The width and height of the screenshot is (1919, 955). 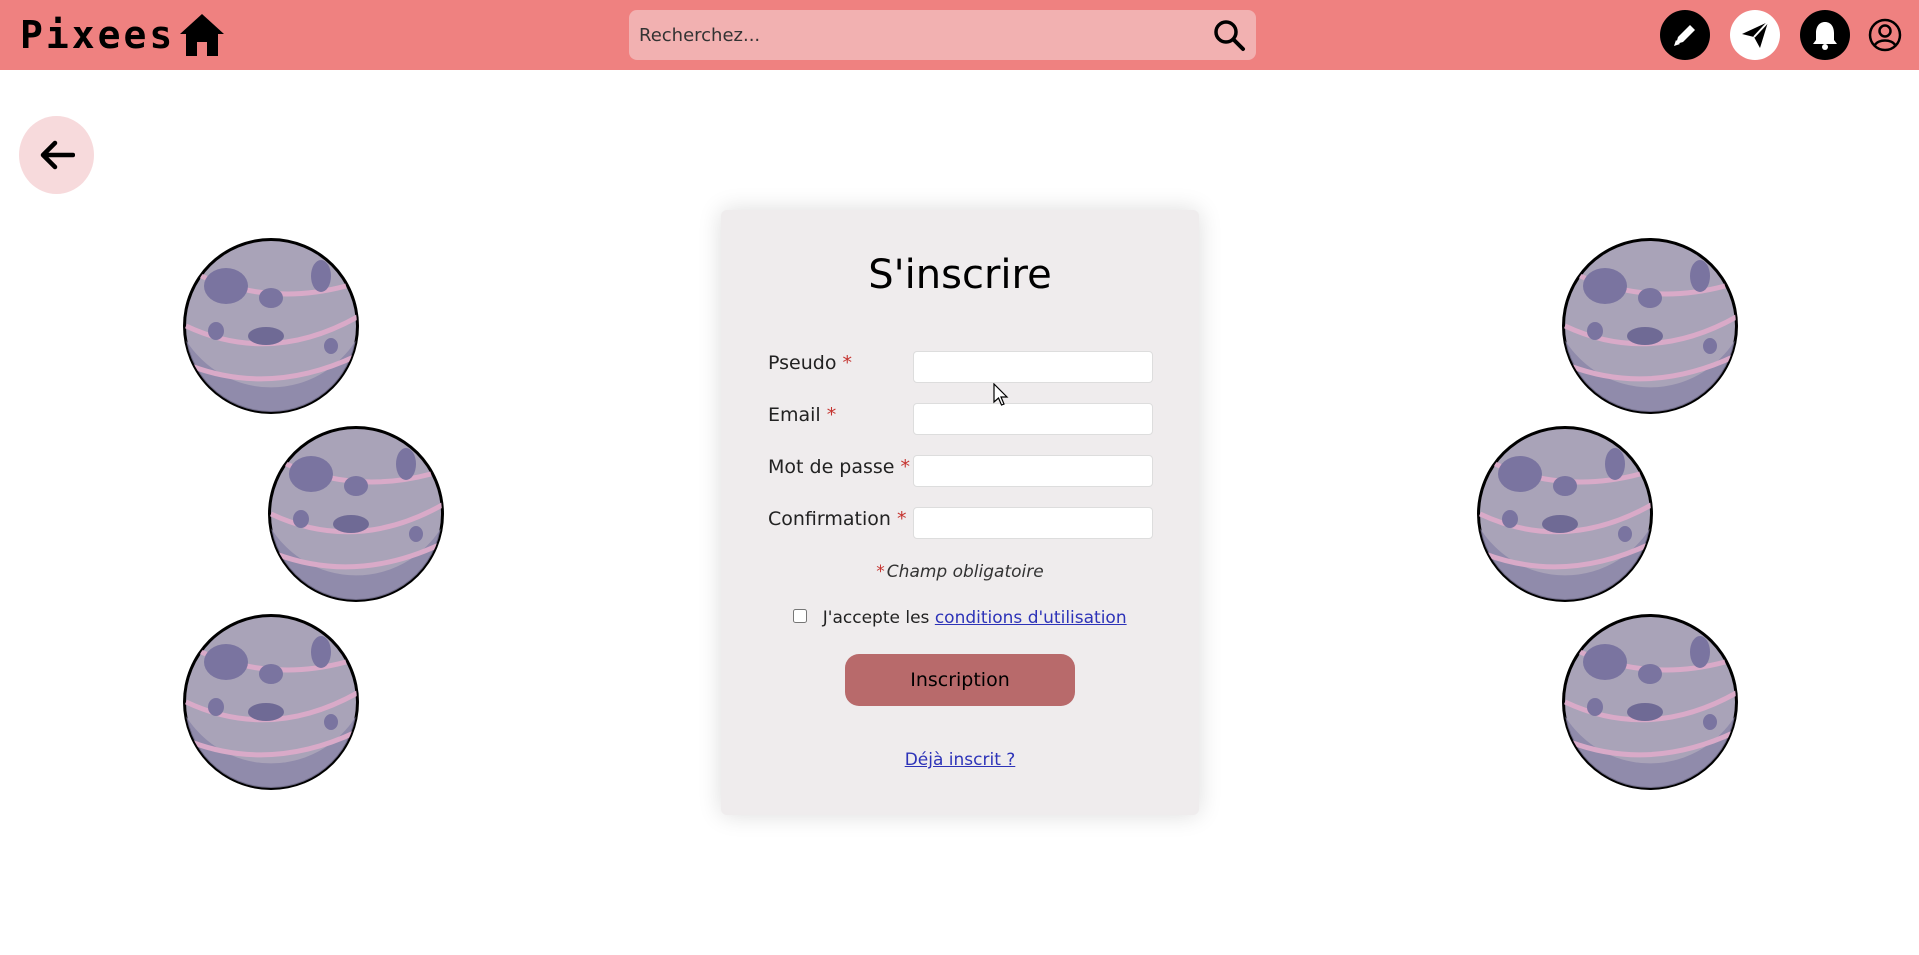 I want to click on confirmation-label: Confirmation *, so click(x=837, y=519).